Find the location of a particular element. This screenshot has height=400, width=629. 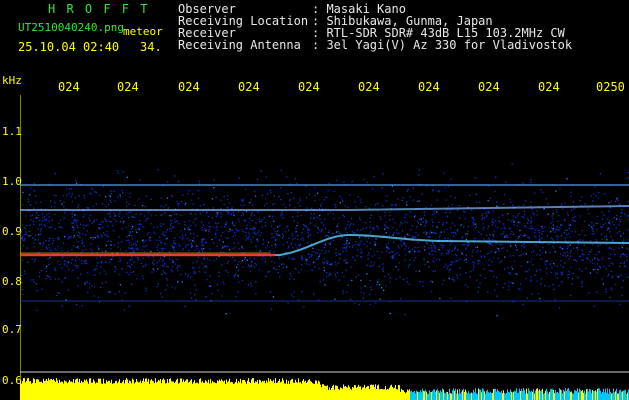

y-tick-1-1: 1.1 is located at coordinates (12, 131).